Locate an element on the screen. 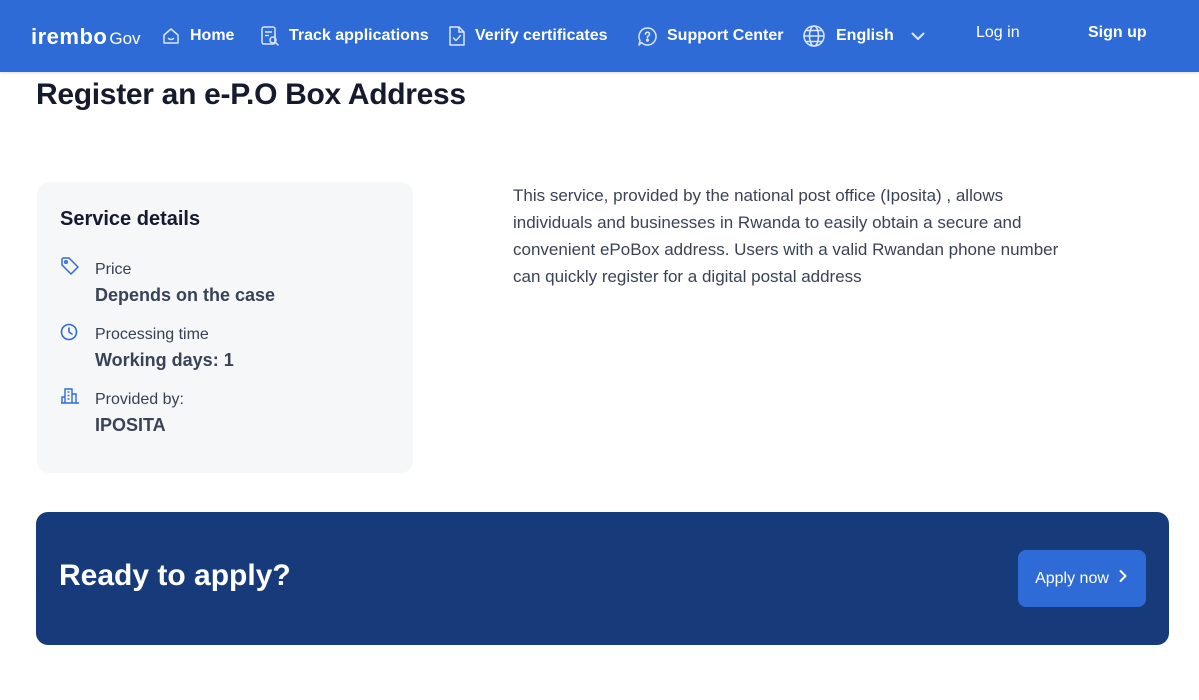 This screenshot has height=700, width=1199. tag-icon is located at coordinates (70, 268).